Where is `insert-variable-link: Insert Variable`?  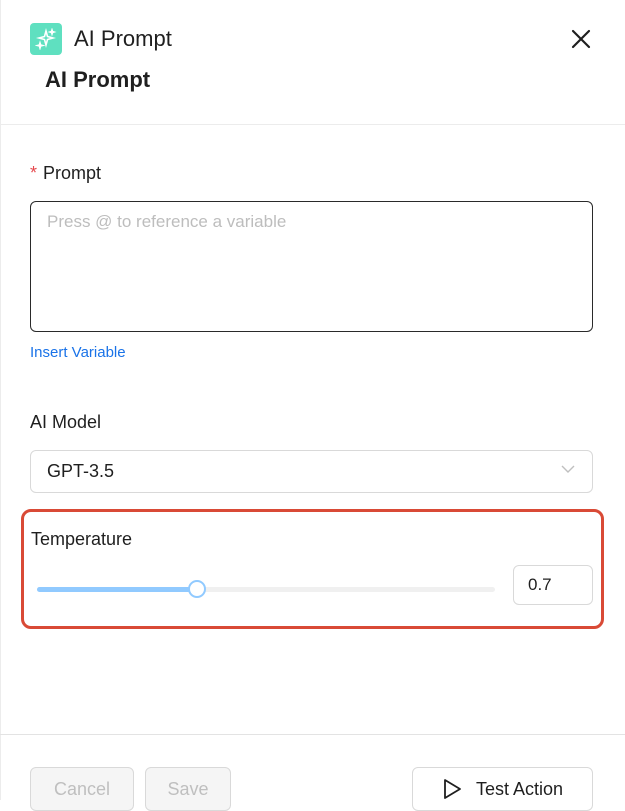 insert-variable-link: Insert Variable is located at coordinates (78, 352).